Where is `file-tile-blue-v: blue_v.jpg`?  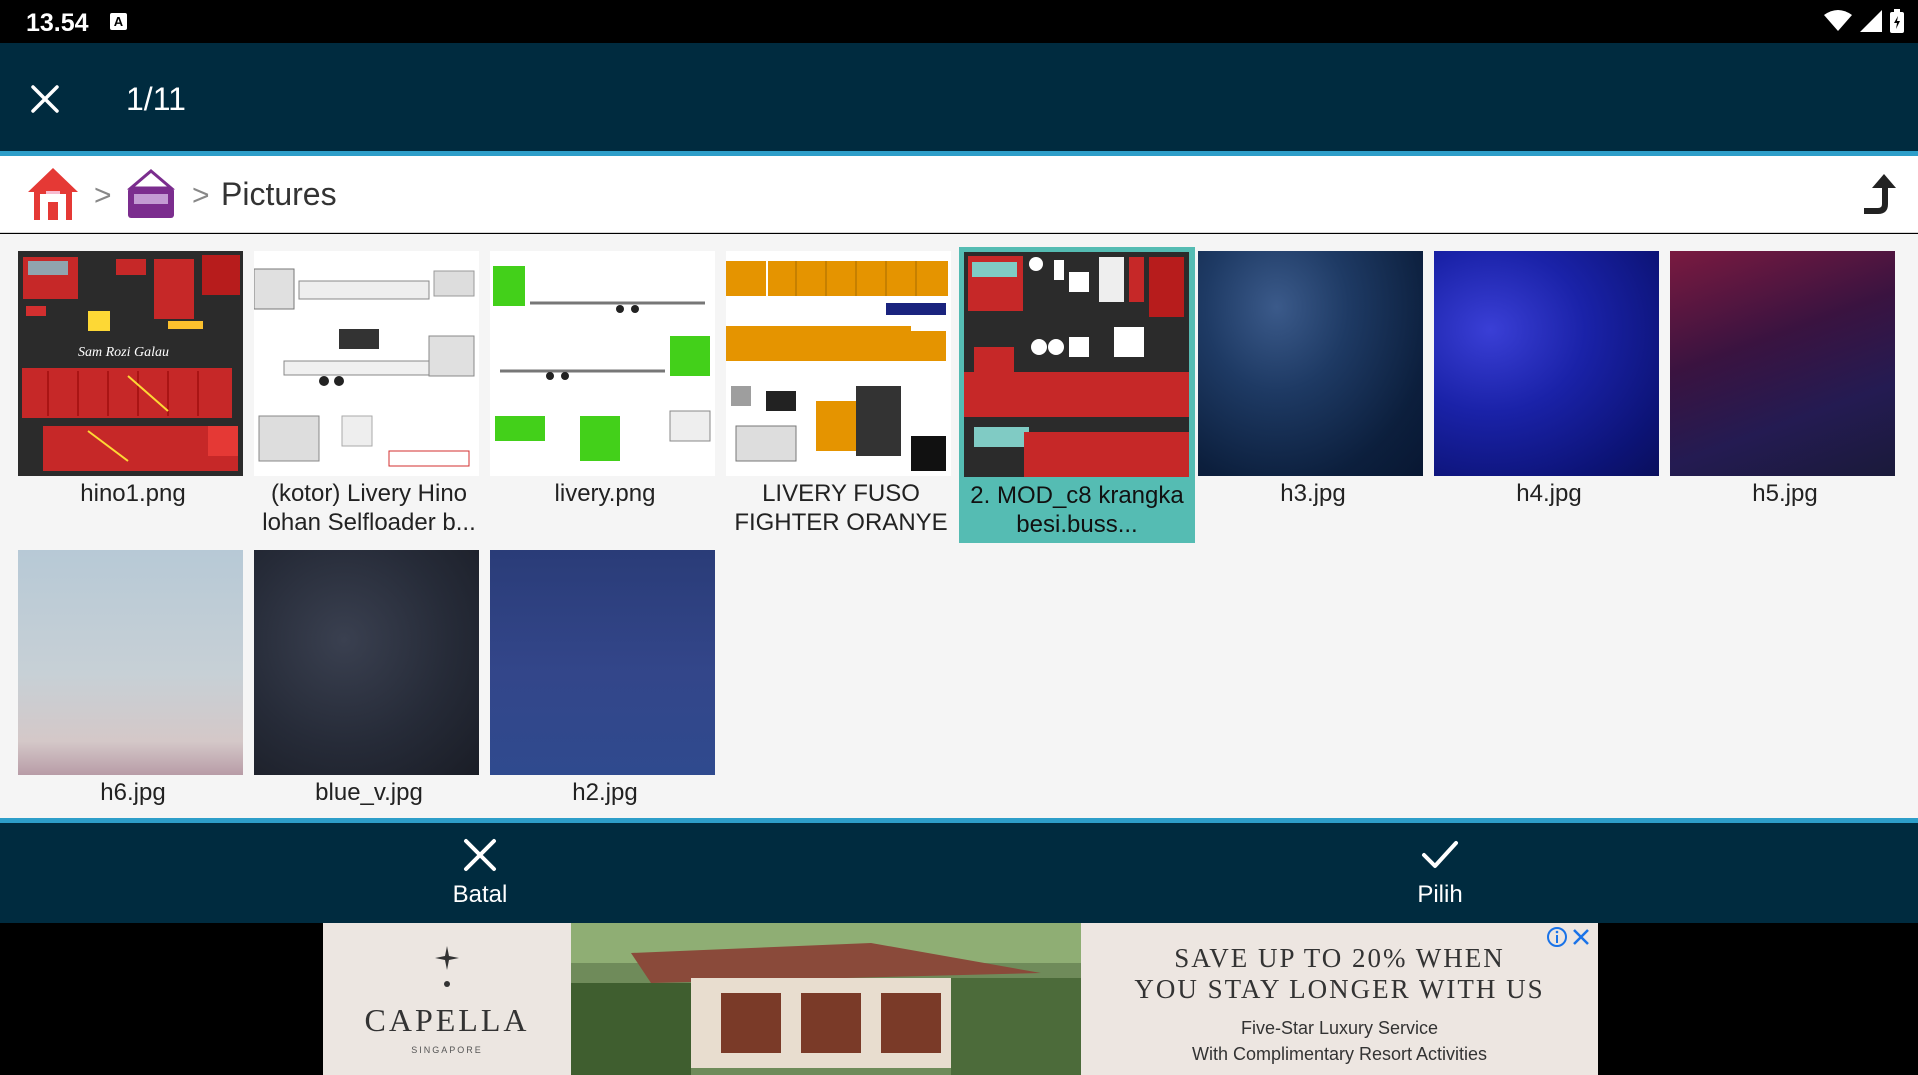
file-tile-blue-v: blue_v.jpg is located at coordinates (369, 682).